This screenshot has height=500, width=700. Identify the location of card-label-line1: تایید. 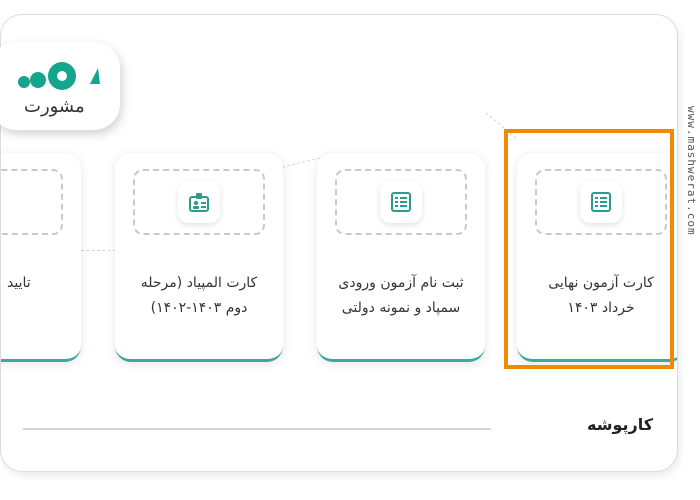
(19, 283).